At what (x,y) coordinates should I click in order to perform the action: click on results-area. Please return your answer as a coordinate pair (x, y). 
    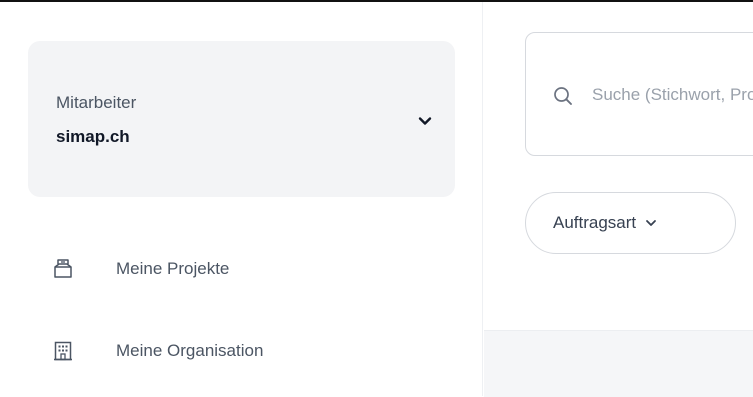
    Looking at the image, I should click on (618, 363).